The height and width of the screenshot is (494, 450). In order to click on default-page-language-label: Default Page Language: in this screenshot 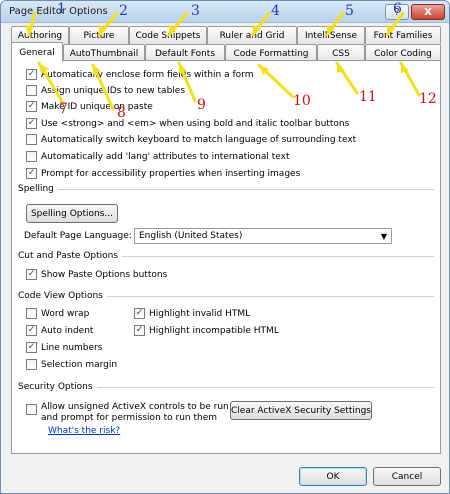, I will do `click(78, 236)`.